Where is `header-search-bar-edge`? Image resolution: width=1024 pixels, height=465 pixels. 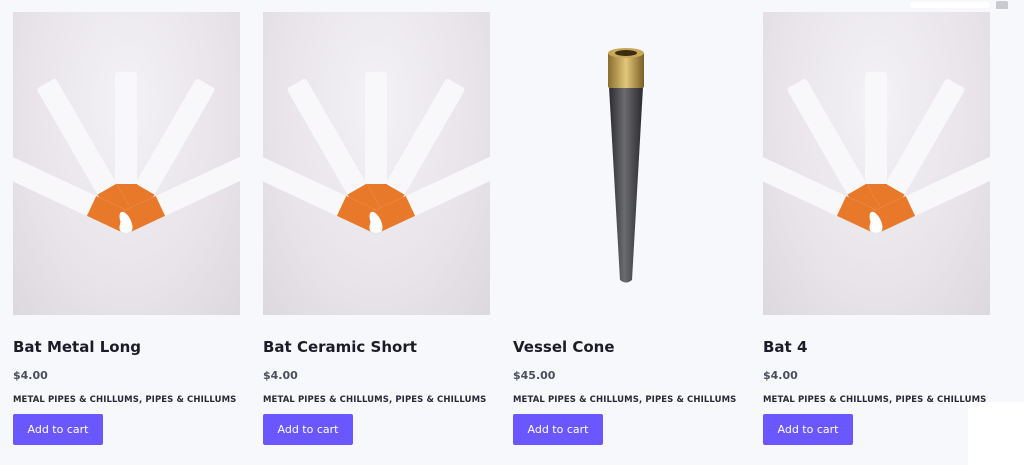 header-search-bar-edge is located at coordinates (950, 5).